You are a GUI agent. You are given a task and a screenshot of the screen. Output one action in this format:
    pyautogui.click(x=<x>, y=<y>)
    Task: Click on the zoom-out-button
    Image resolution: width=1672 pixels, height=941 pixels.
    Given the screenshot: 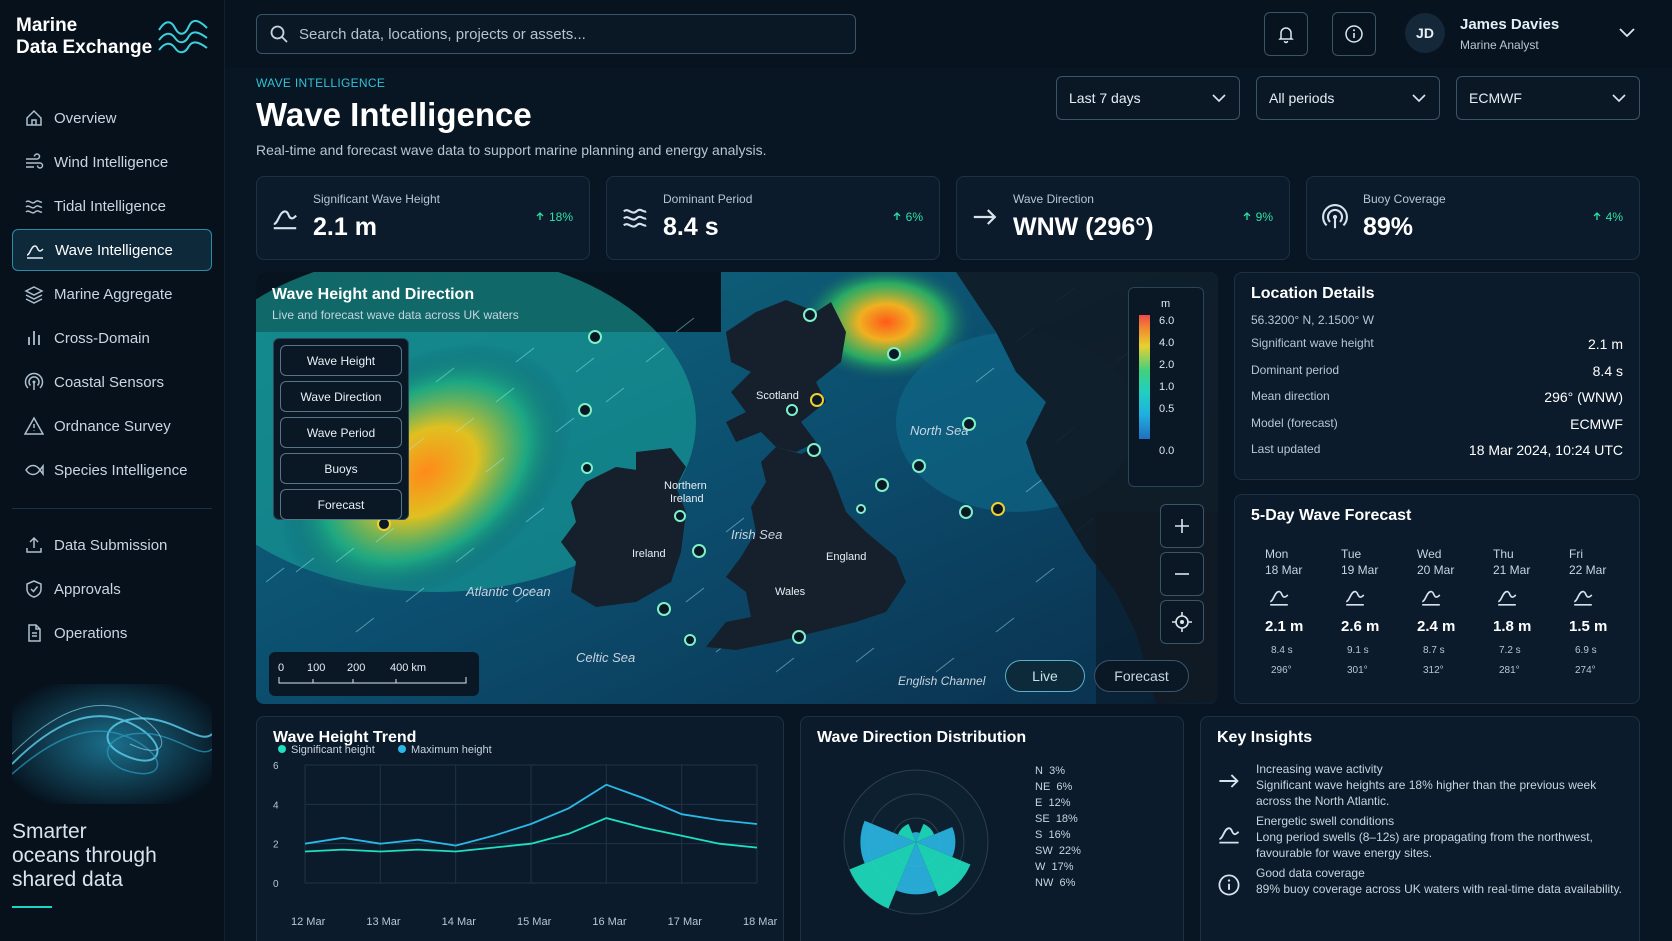 What is the action you would take?
    pyautogui.click(x=1182, y=574)
    